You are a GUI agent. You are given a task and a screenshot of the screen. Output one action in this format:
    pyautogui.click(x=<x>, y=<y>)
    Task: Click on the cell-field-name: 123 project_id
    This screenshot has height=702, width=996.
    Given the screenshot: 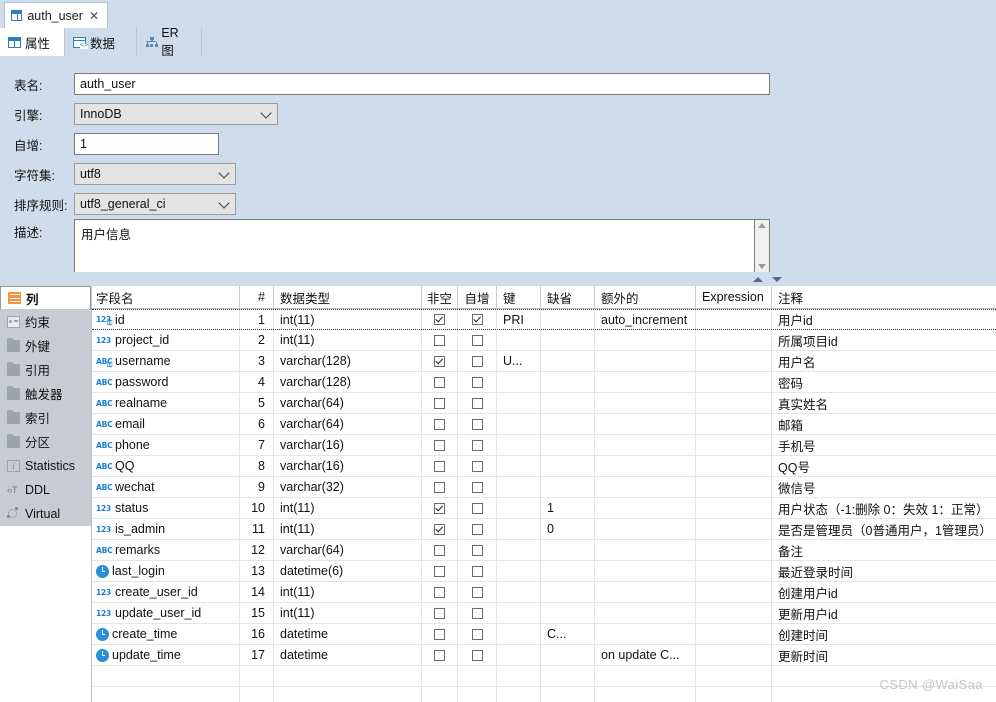 What is the action you would take?
    pyautogui.click(x=166, y=340)
    